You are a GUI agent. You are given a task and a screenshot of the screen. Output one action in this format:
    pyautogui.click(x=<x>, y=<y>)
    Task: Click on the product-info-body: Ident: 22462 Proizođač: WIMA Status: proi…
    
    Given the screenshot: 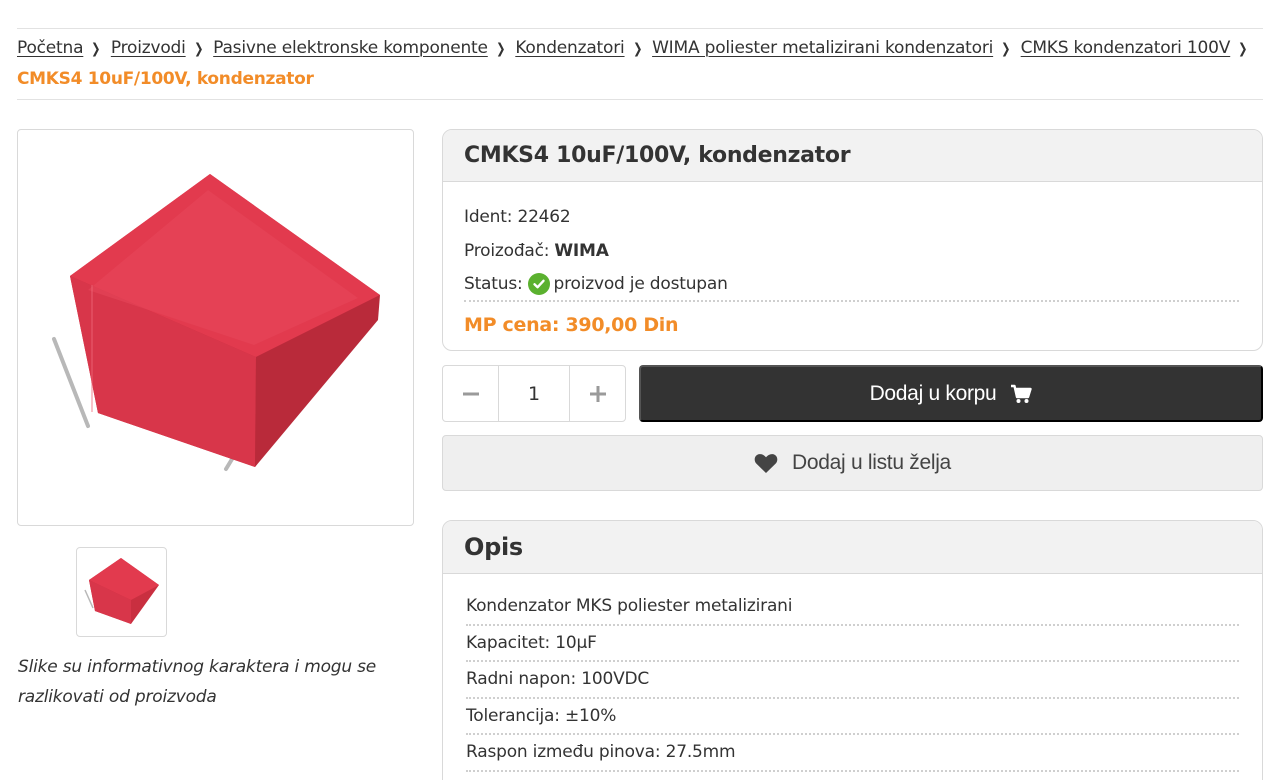 What is the action you would take?
    pyautogui.click(x=852, y=262)
    